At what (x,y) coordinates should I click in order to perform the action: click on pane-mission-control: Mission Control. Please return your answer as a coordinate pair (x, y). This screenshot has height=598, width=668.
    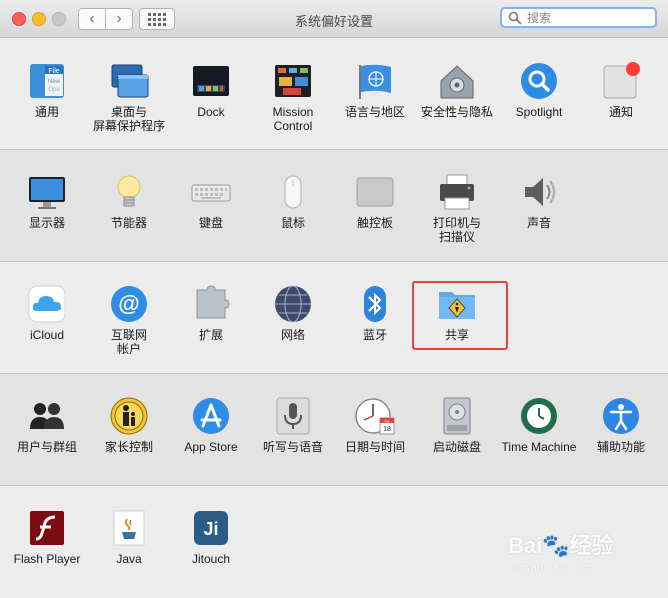
    Looking at the image, I should click on (293, 97).